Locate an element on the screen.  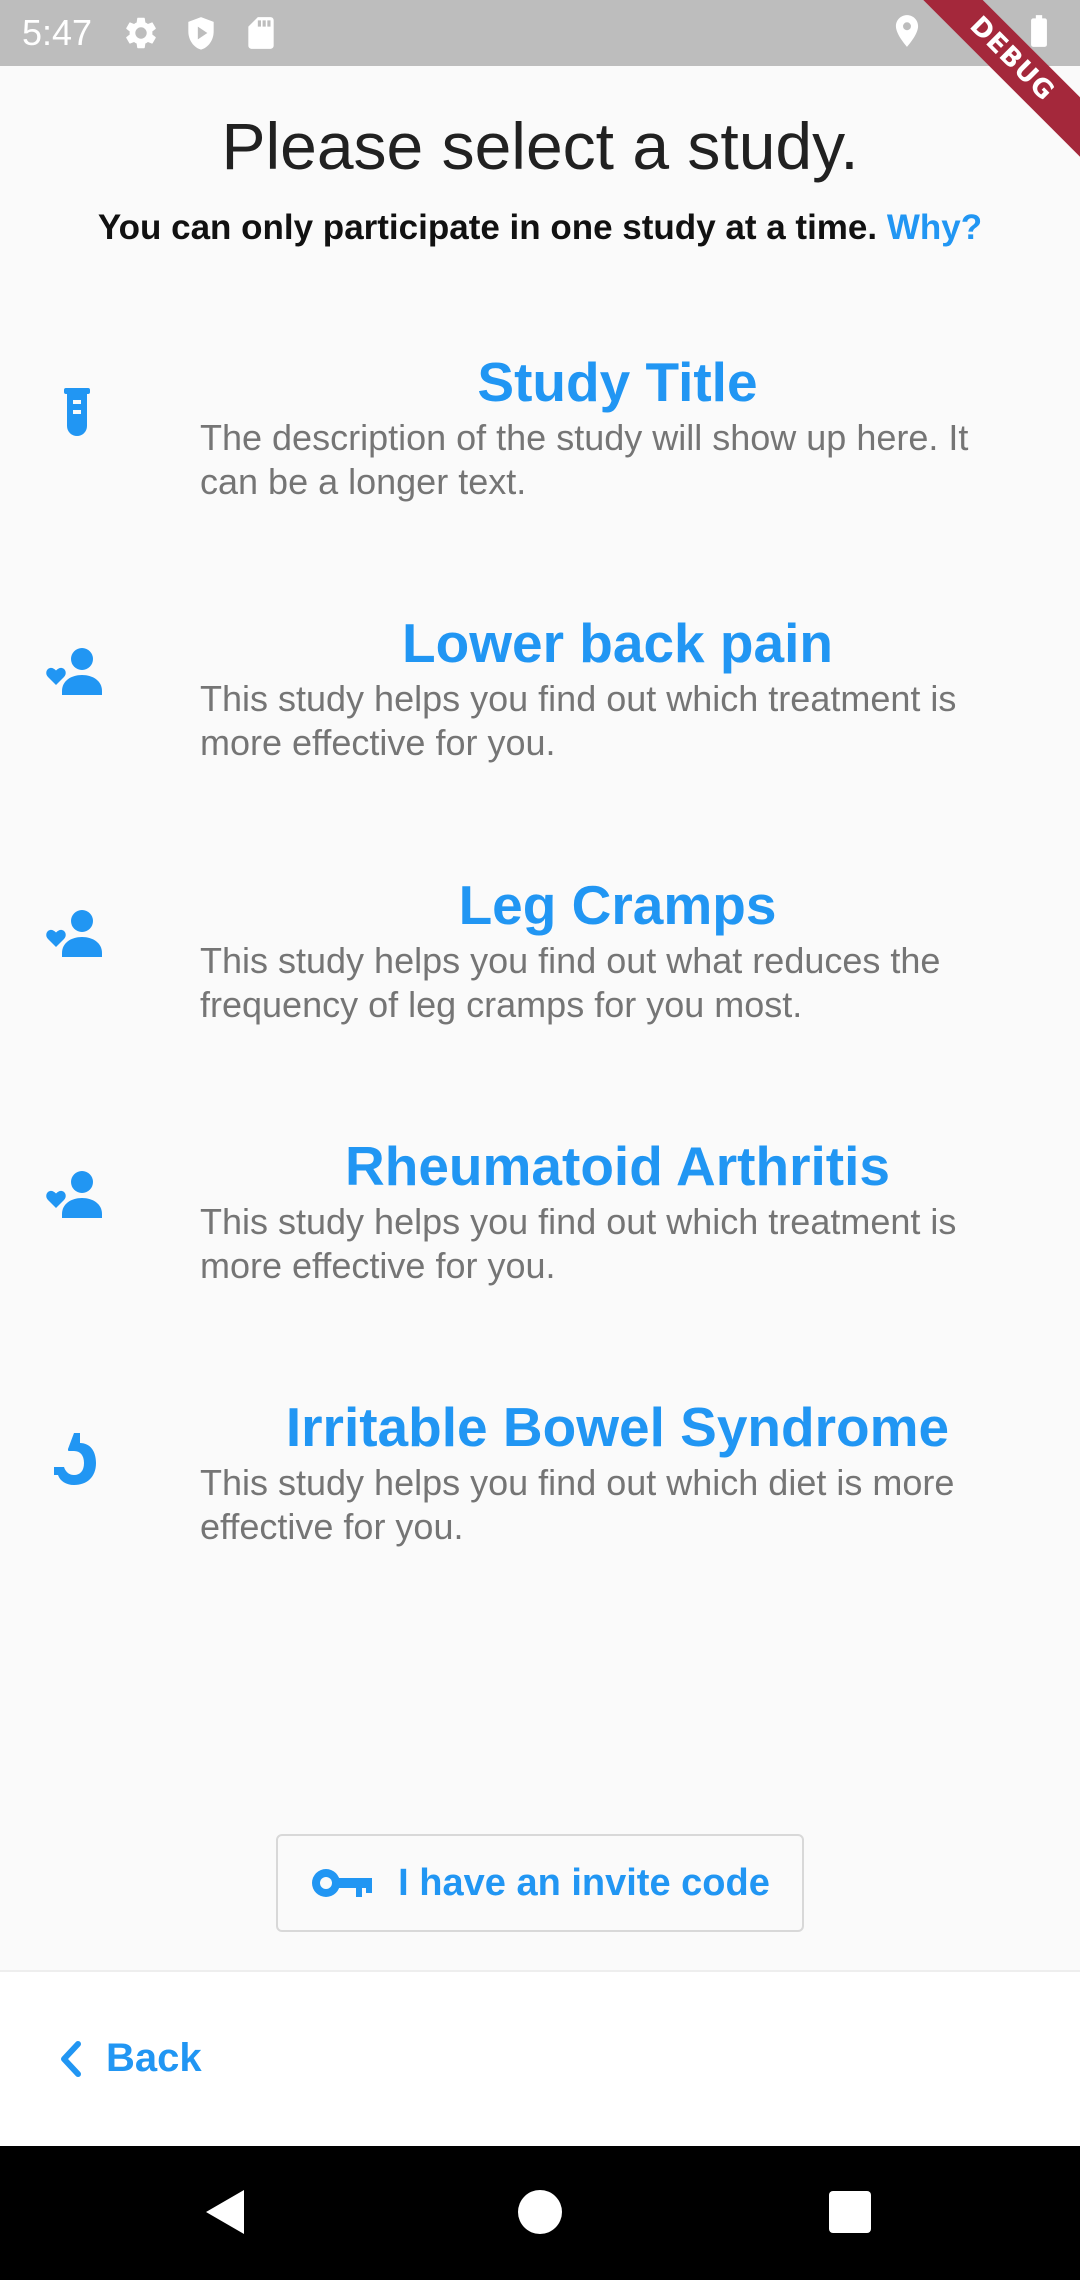
sd-card-icon is located at coordinates (261, 33).